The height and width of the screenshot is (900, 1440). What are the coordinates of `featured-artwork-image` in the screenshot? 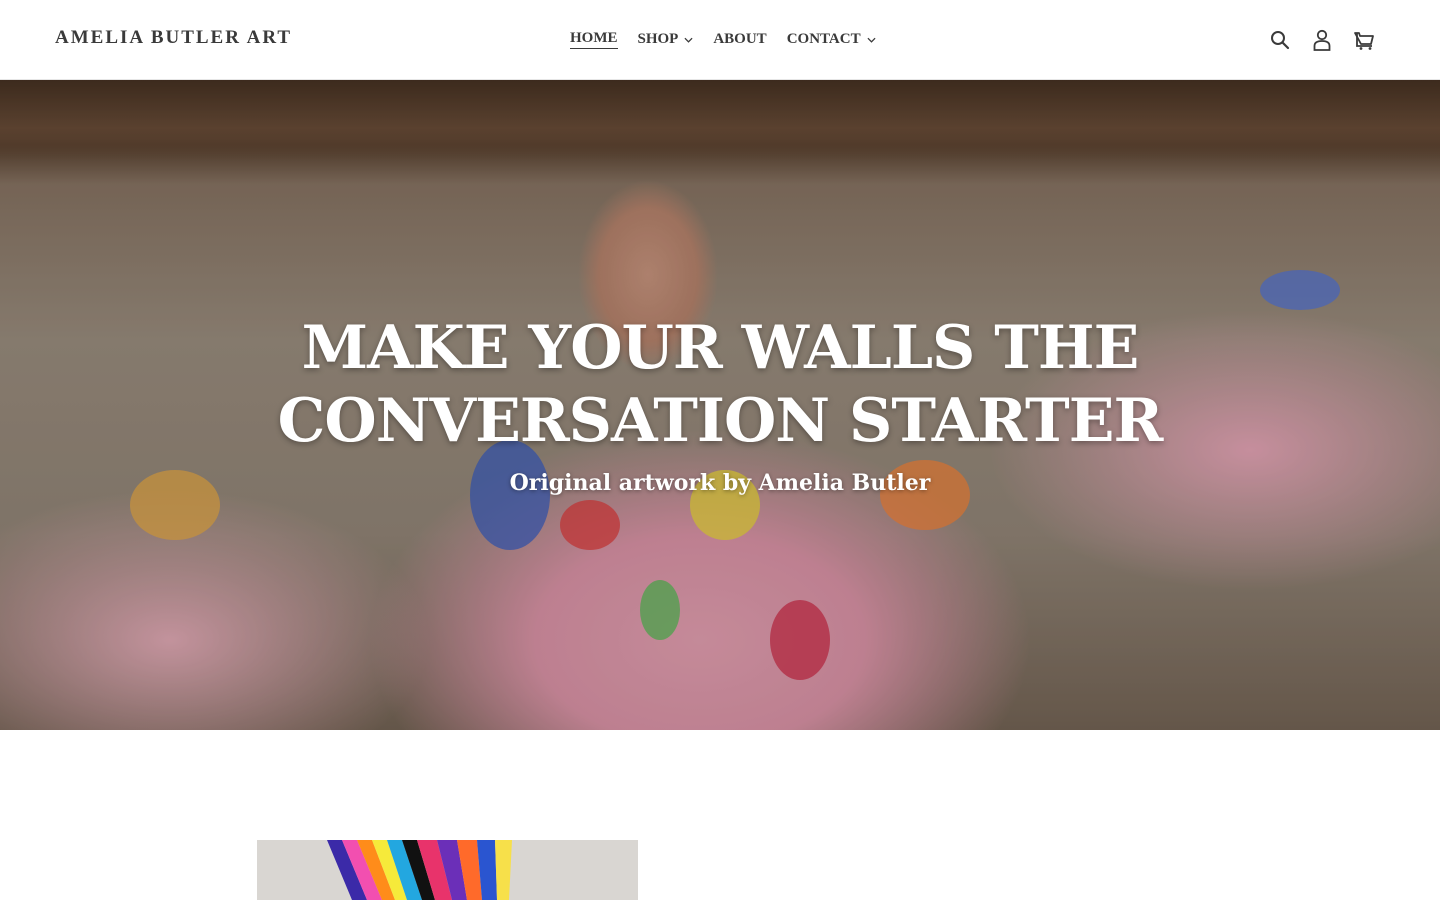 It's located at (447, 870).